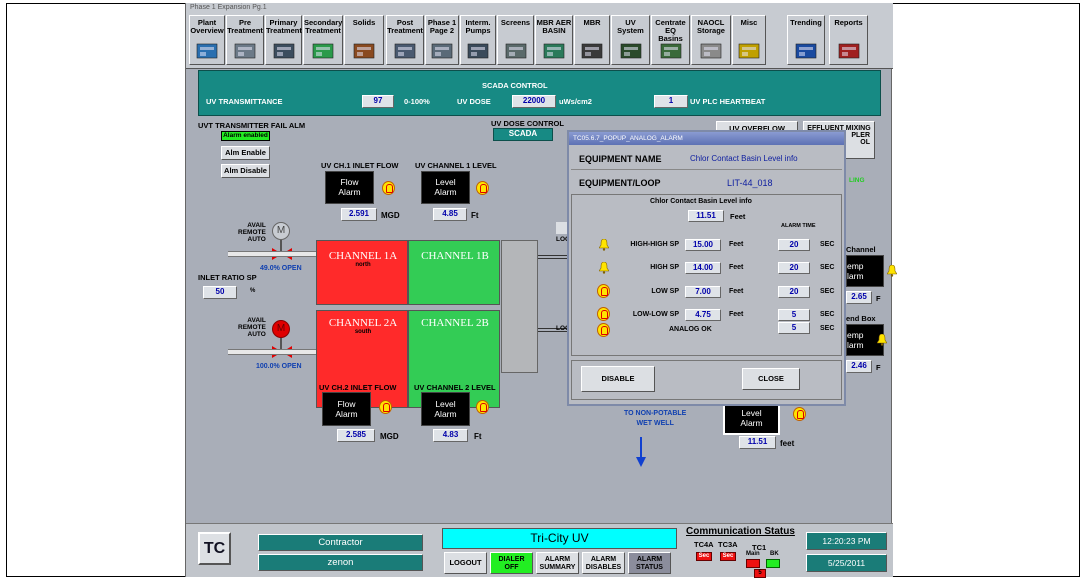 The width and height of the screenshot is (1086, 580). Describe the element at coordinates (323, 40) in the screenshot. I see `nav-button-secondary: Secondary Treatment` at that location.